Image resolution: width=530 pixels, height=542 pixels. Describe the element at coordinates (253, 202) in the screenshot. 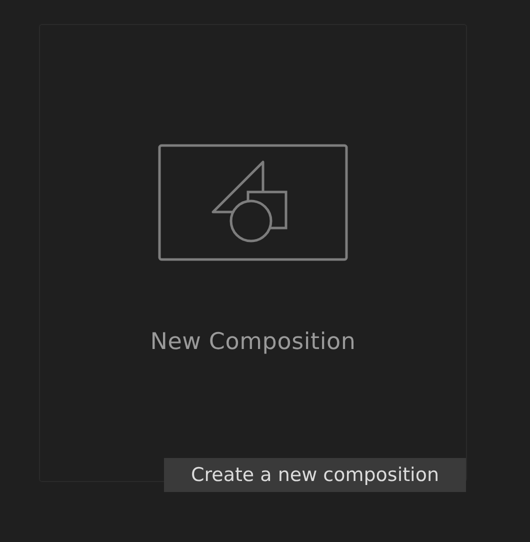

I see `composition-icon` at that location.